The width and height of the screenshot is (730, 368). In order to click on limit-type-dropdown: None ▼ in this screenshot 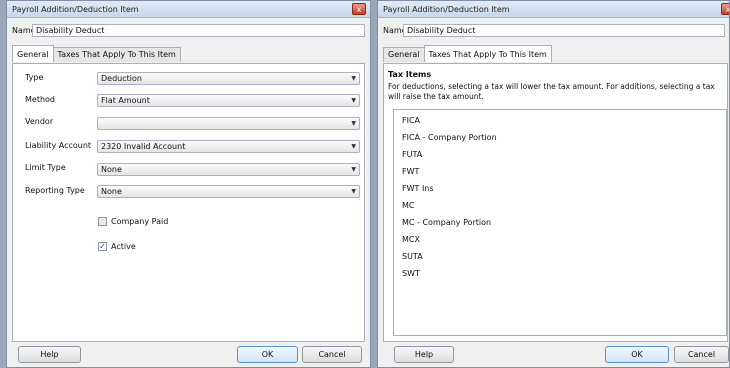, I will do `click(228, 169)`.